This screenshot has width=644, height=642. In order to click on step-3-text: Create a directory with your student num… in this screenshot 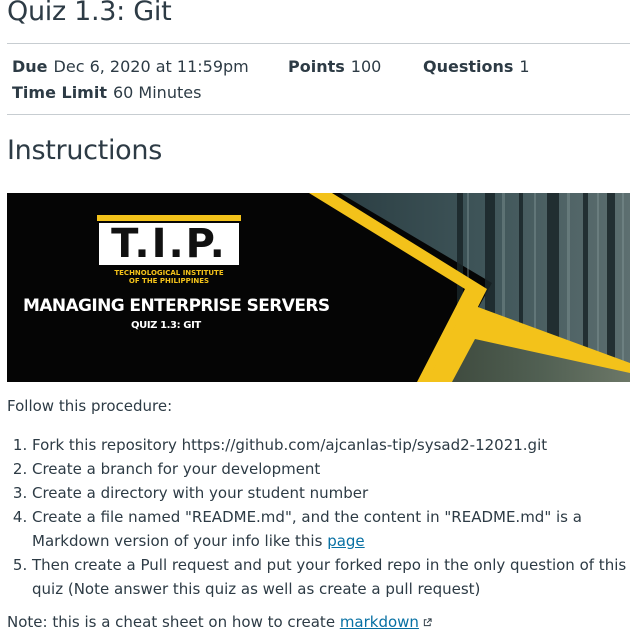, I will do `click(200, 493)`.